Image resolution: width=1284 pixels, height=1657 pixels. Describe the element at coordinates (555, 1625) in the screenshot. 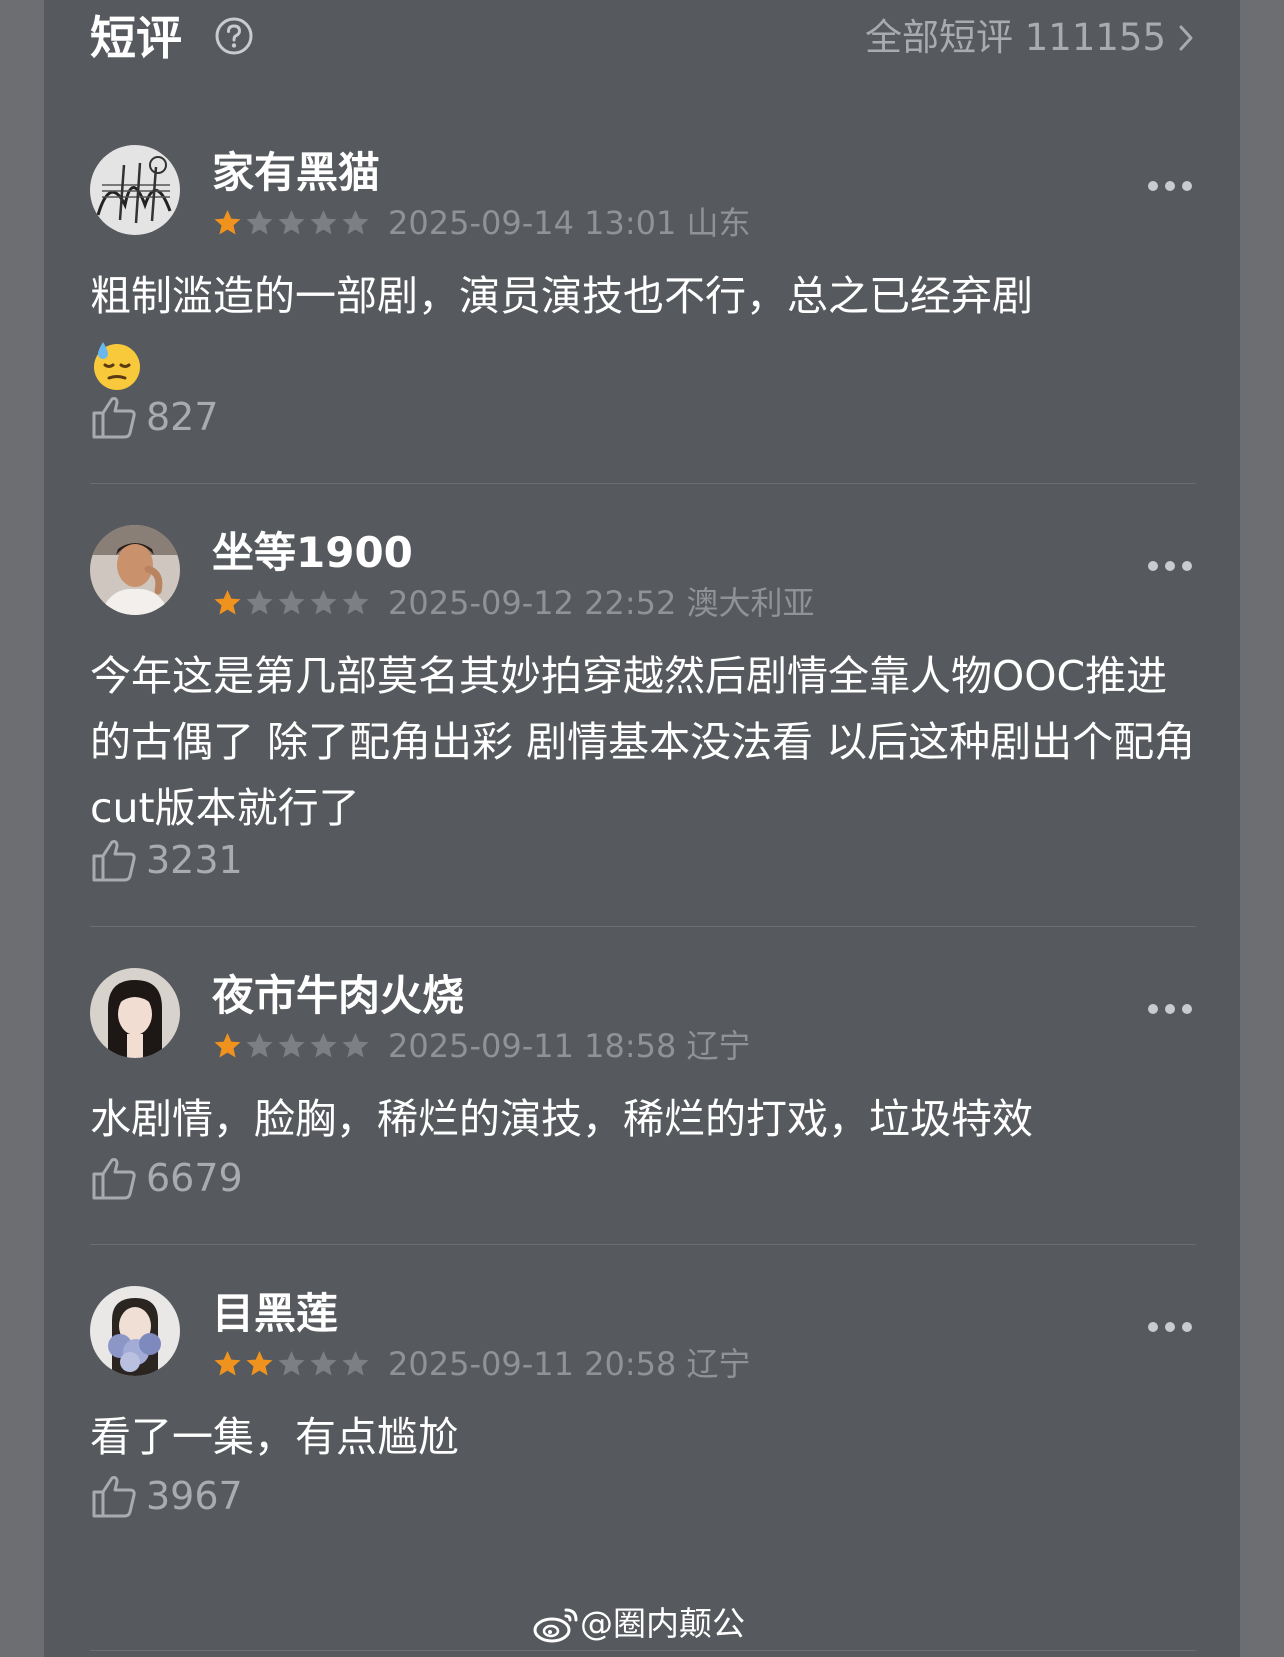

I see `weibo-logo-icon` at that location.